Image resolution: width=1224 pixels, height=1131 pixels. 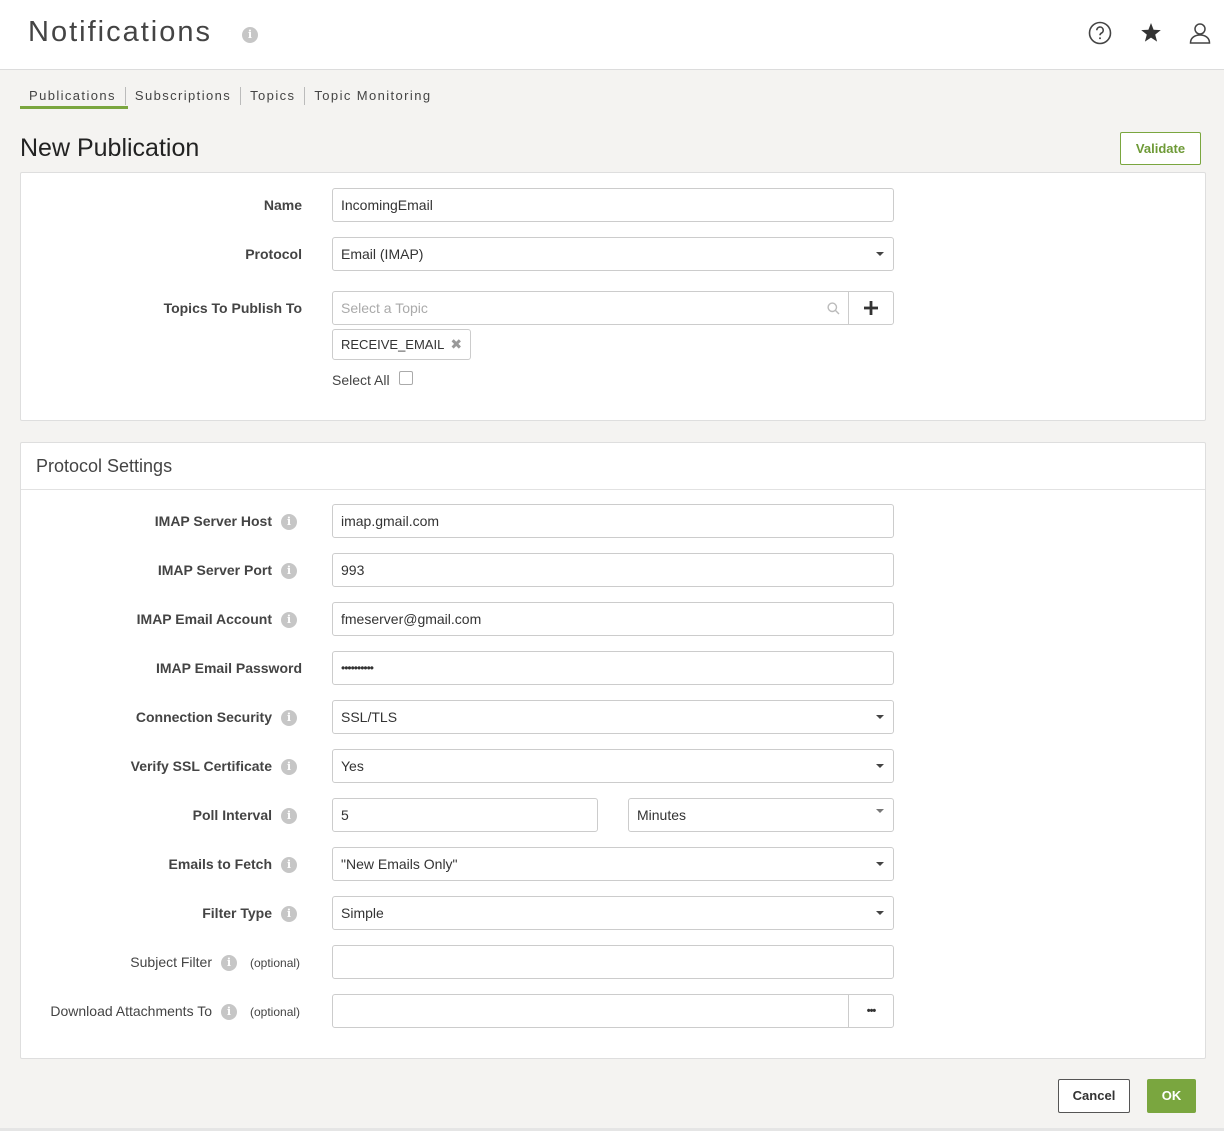 I want to click on subject-filter-label: Subject Filter, so click(x=171, y=962).